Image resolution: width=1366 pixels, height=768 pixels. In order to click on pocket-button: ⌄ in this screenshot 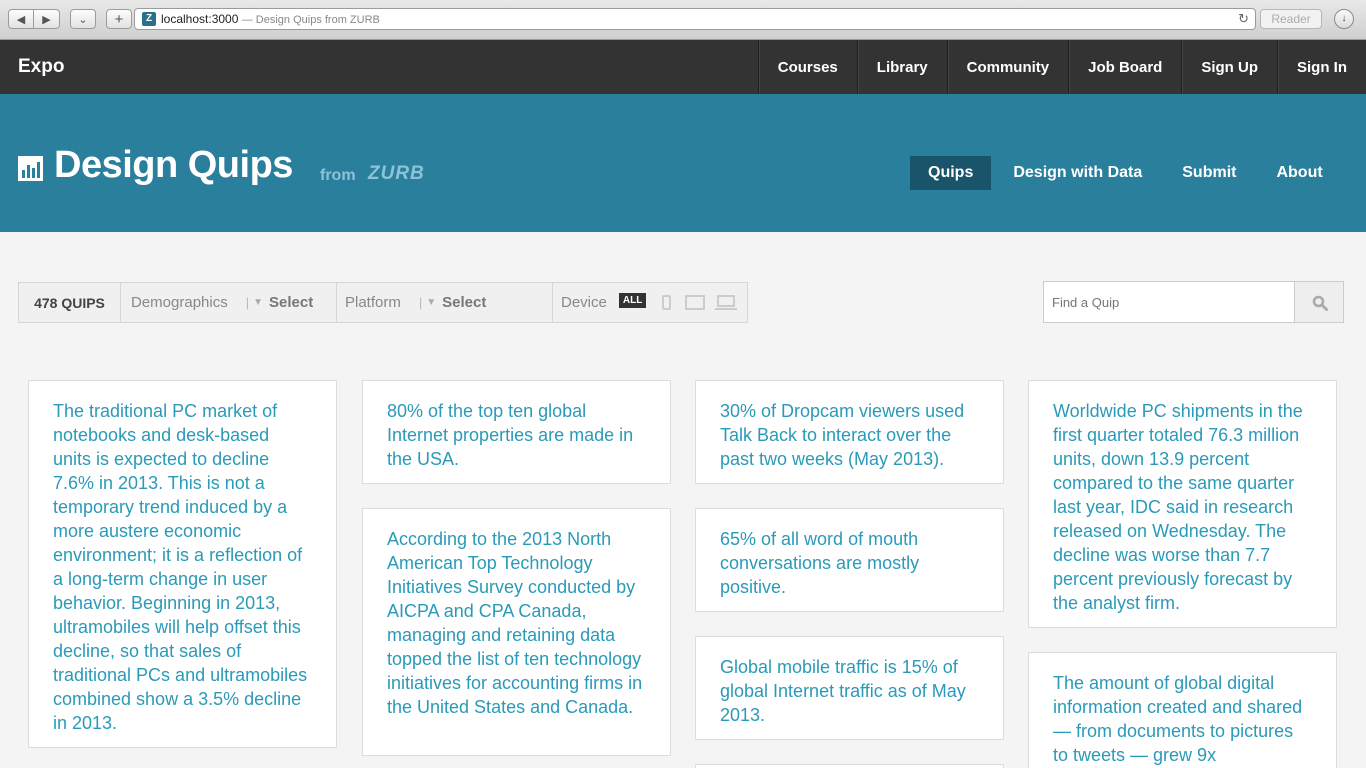, I will do `click(83, 19)`.